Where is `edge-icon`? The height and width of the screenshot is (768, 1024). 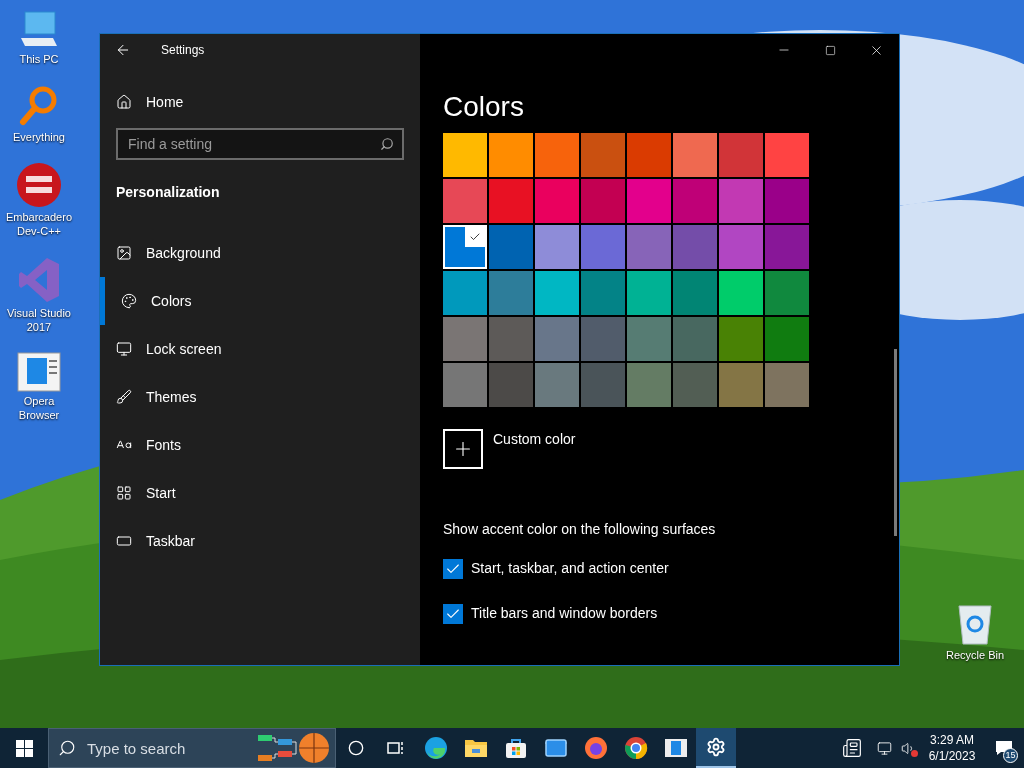 edge-icon is located at coordinates (436, 748).